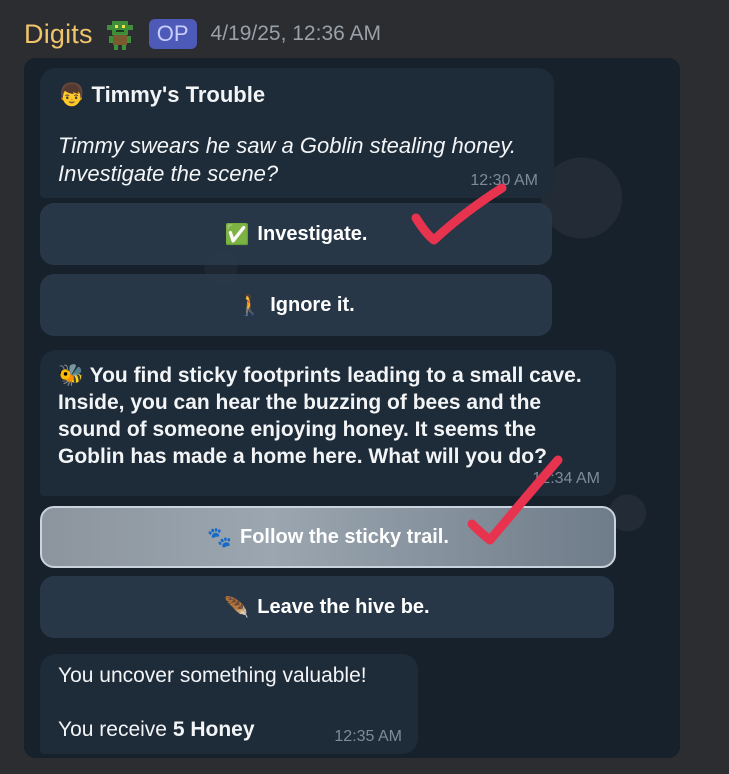 Image resolution: width=729 pixels, height=774 pixels. What do you see at coordinates (219, 537) in the screenshot?
I see `paw-prints-icon: 🐾` at bounding box center [219, 537].